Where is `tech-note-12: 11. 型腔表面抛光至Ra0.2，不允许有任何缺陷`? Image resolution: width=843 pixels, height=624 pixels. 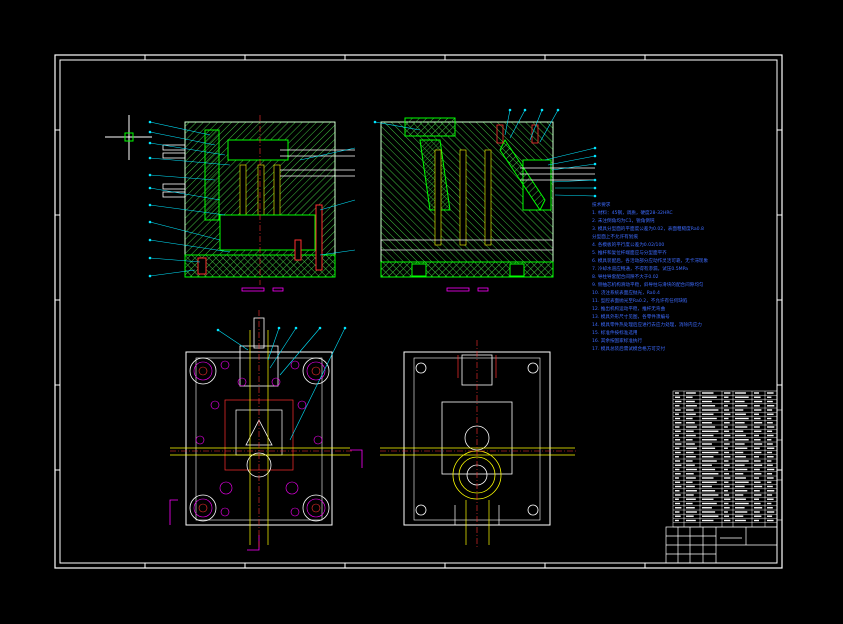 tech-note-12: 11. 型腔表面抛光至Ra0.2，不允许有任何缺陷 is located at coordinates (640, 300).